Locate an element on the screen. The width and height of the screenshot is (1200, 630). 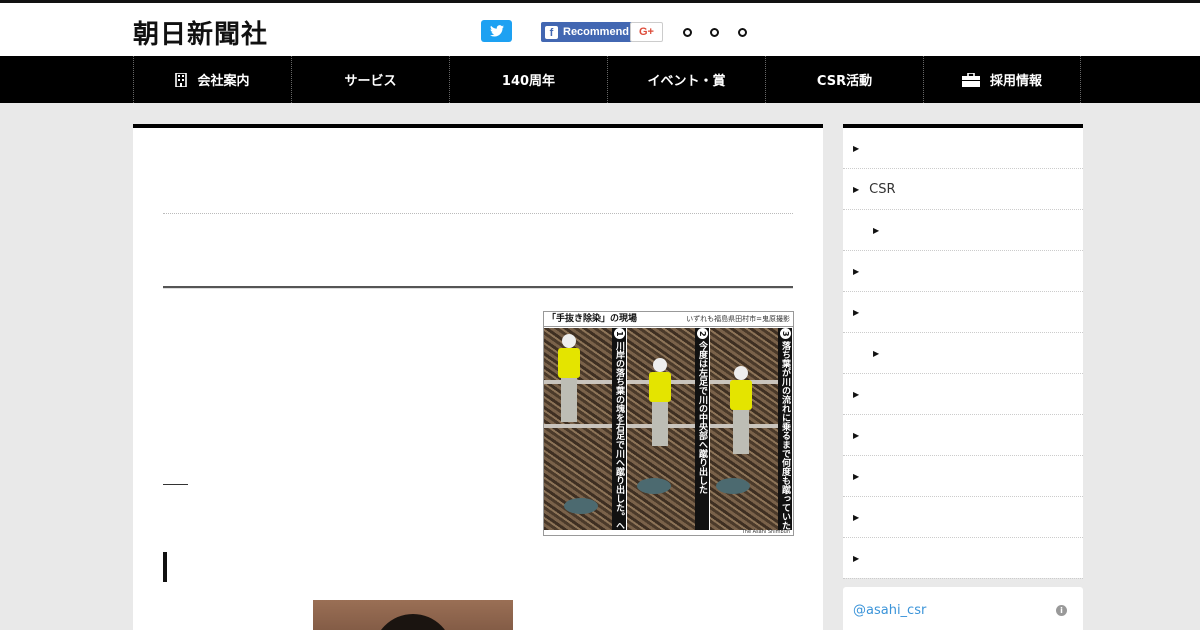
nav-item-recruit: 採用情報 is located at coordinates (1002, 79).